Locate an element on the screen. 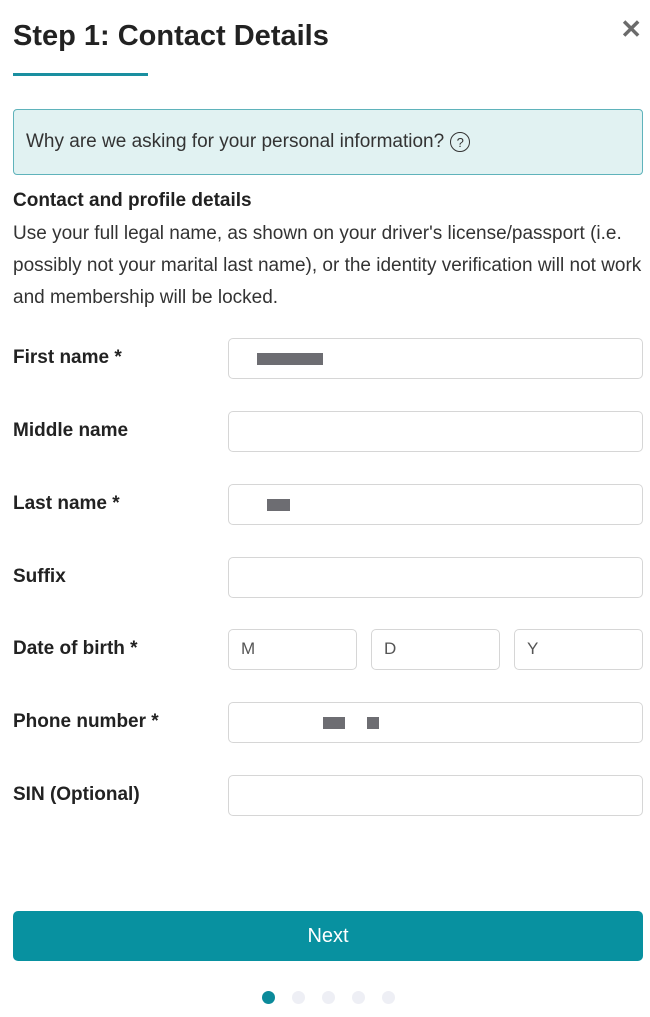  suffix-label: Suffix is located at coordinates (39, 576).